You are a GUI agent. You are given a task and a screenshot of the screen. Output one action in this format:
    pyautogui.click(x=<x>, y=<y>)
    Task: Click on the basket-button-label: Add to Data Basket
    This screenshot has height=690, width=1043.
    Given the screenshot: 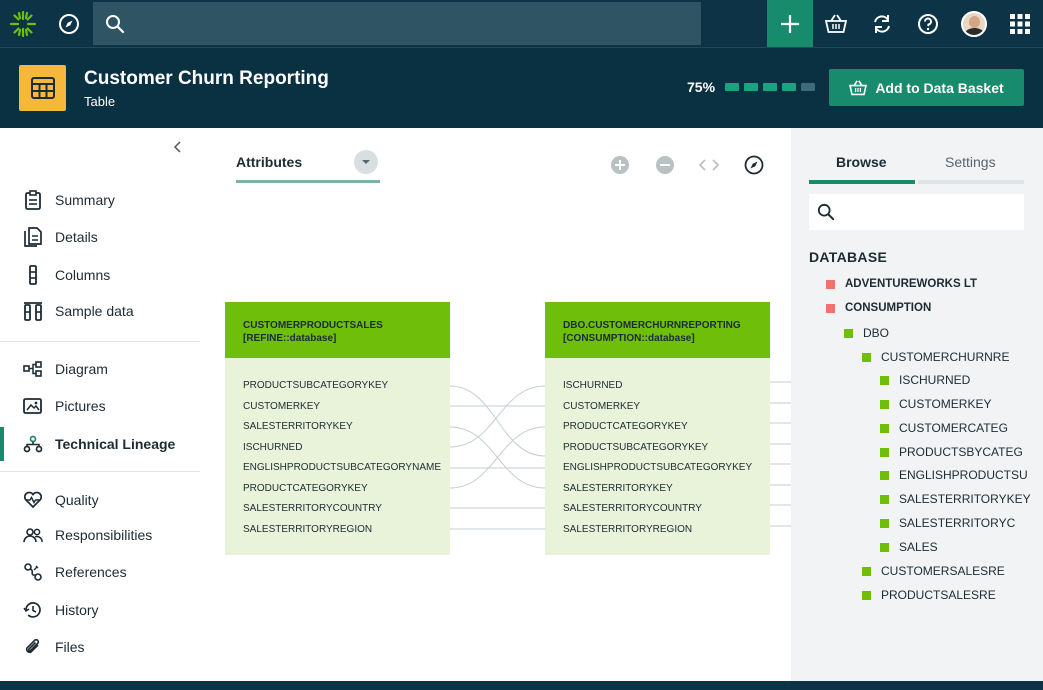 What is the action you would take?
    pyautogui.click(x=939, y=87)
    